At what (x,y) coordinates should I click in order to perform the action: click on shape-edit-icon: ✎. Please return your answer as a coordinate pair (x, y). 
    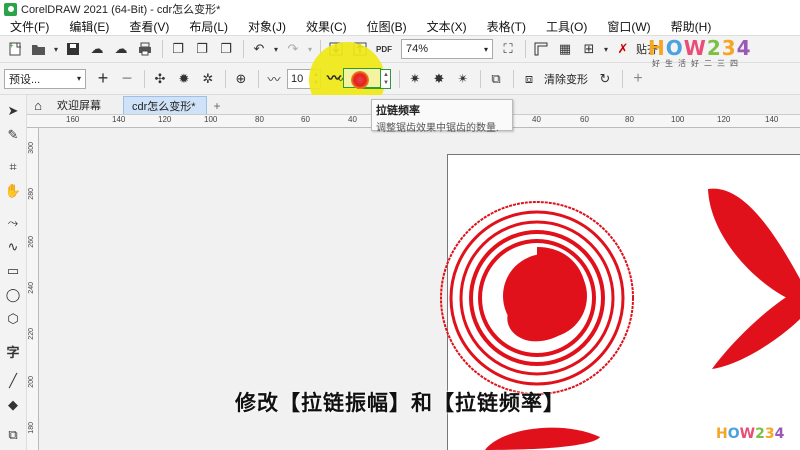
    Looking at the image, I should click on (13, 135).